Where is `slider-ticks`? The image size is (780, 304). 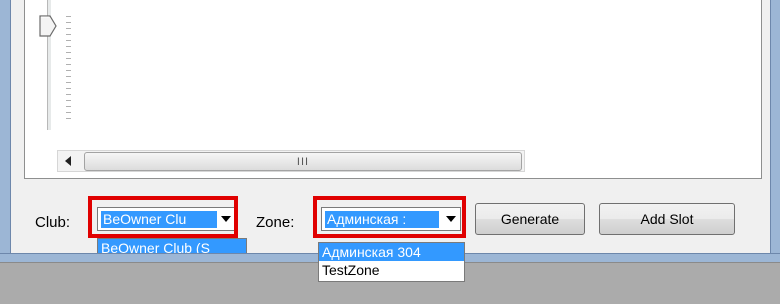 slider-ticks is located at coordinates (69, 76).